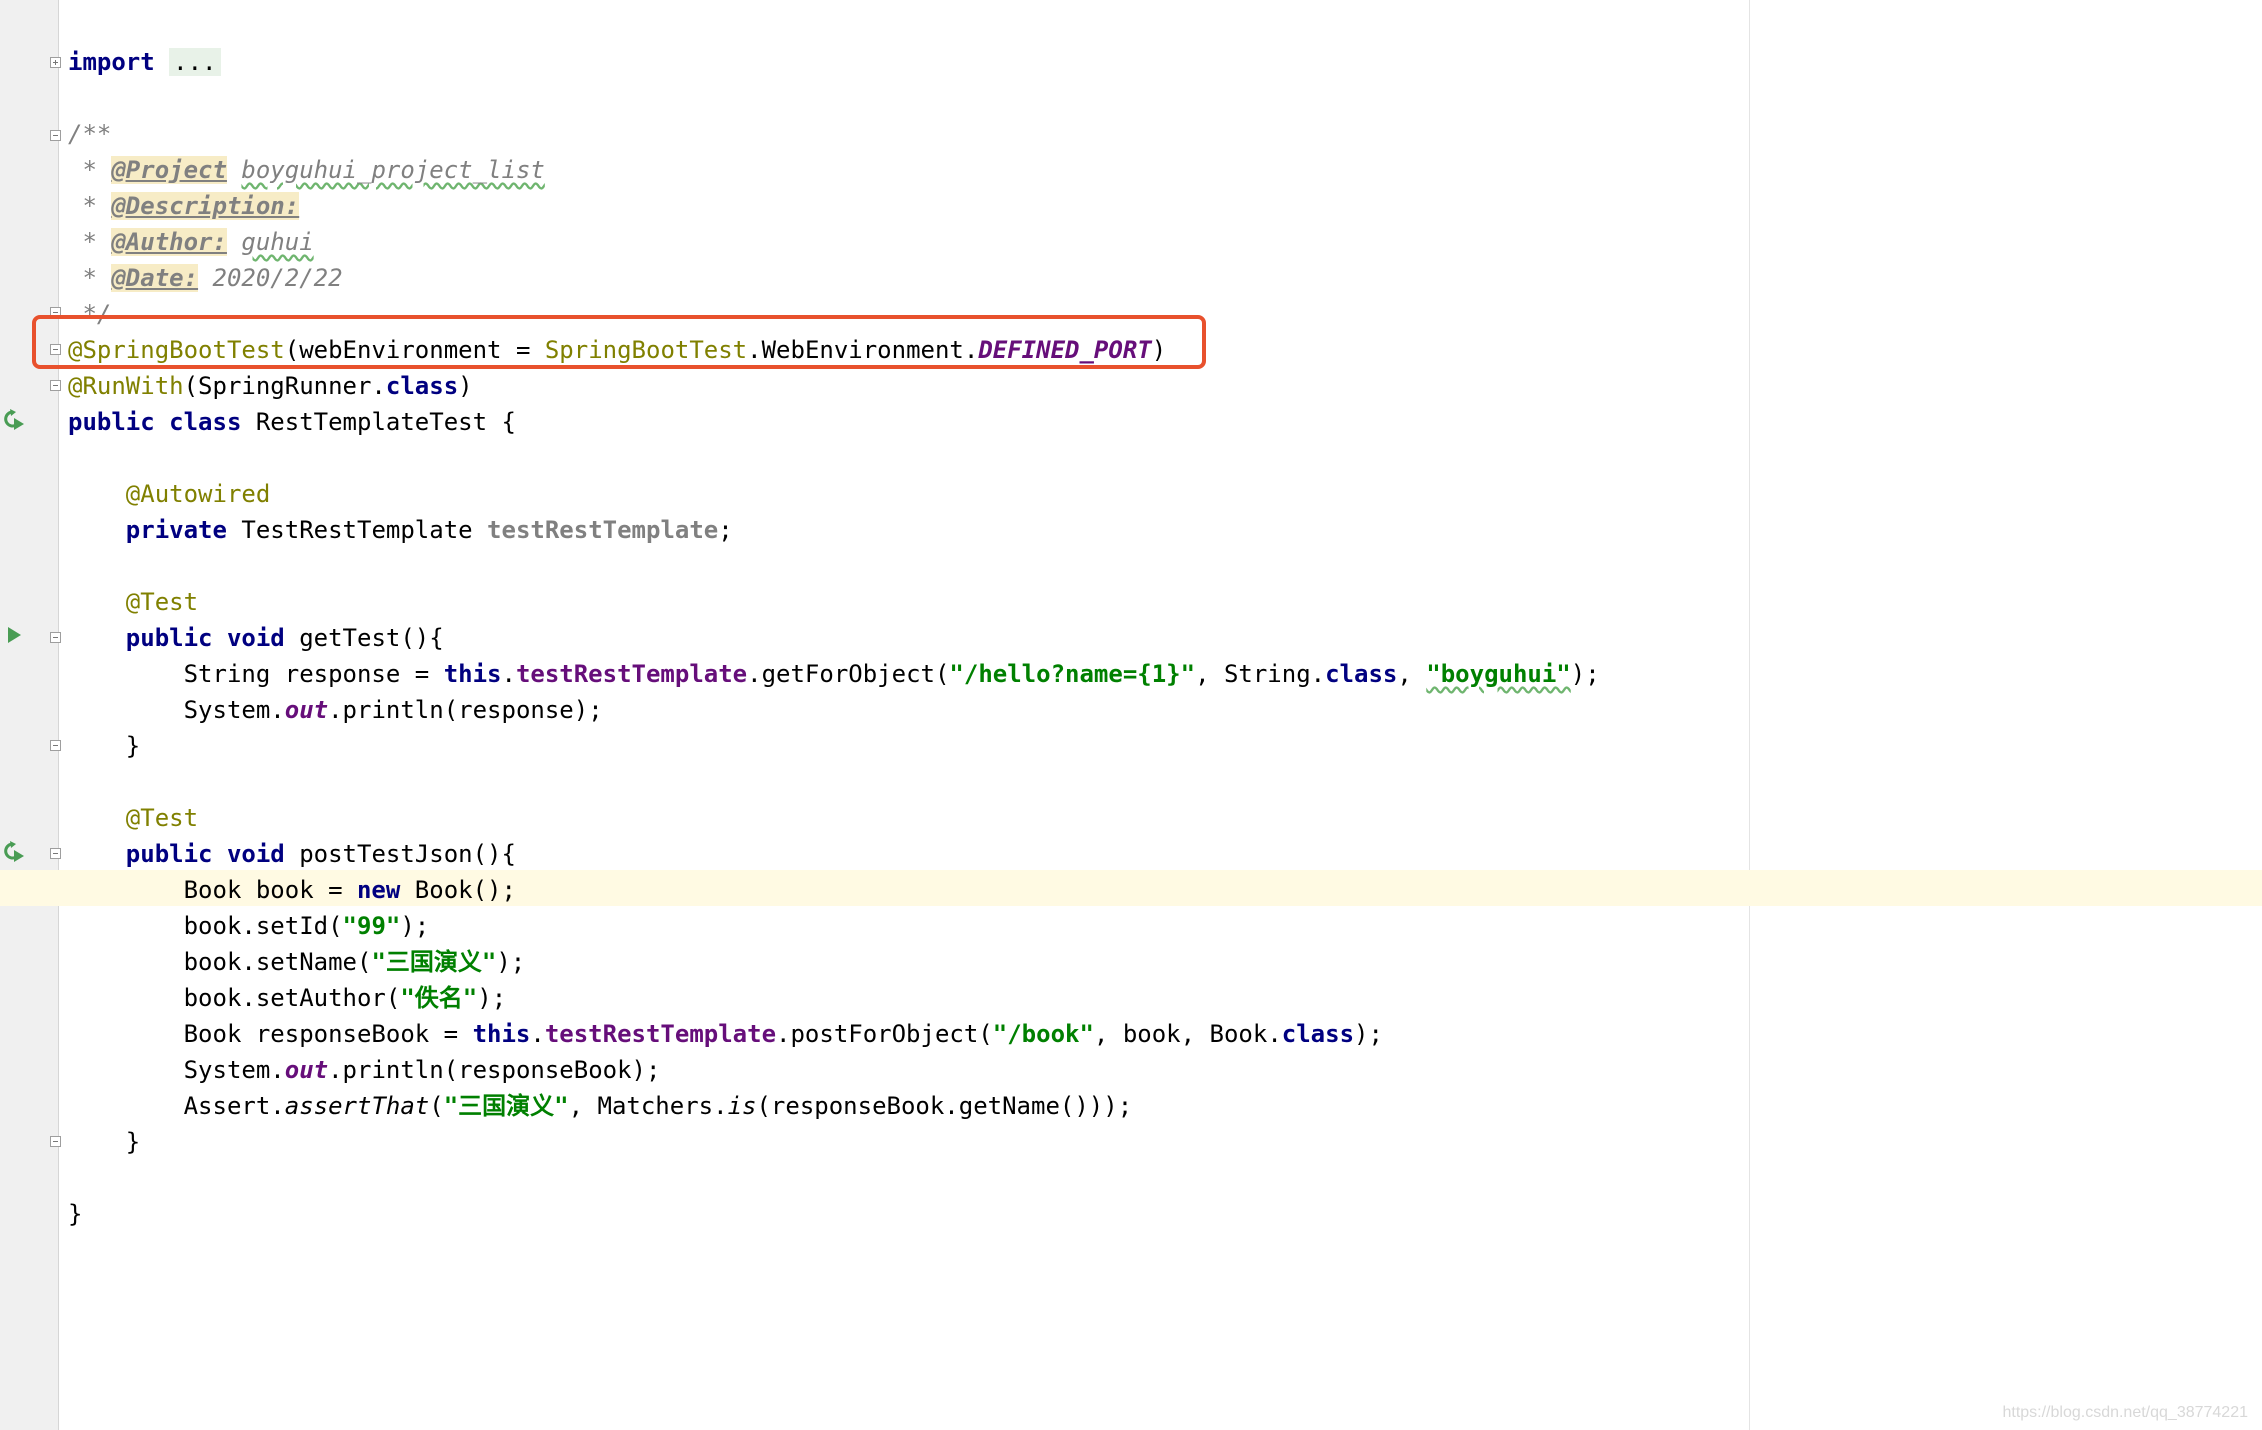  Describe the element at coordinates (393, 170) in the screenshot. I see `code-token: boyguhui_project_list` at that location.